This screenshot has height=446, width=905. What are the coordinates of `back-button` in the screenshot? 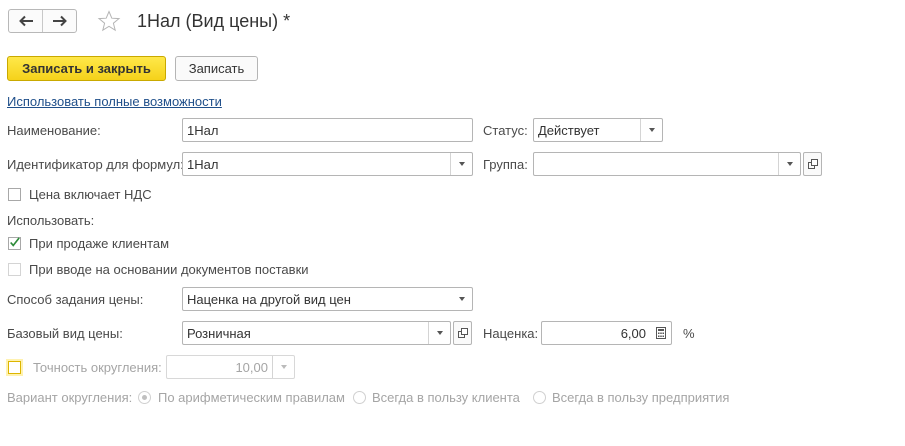 It's located at (25, 21).